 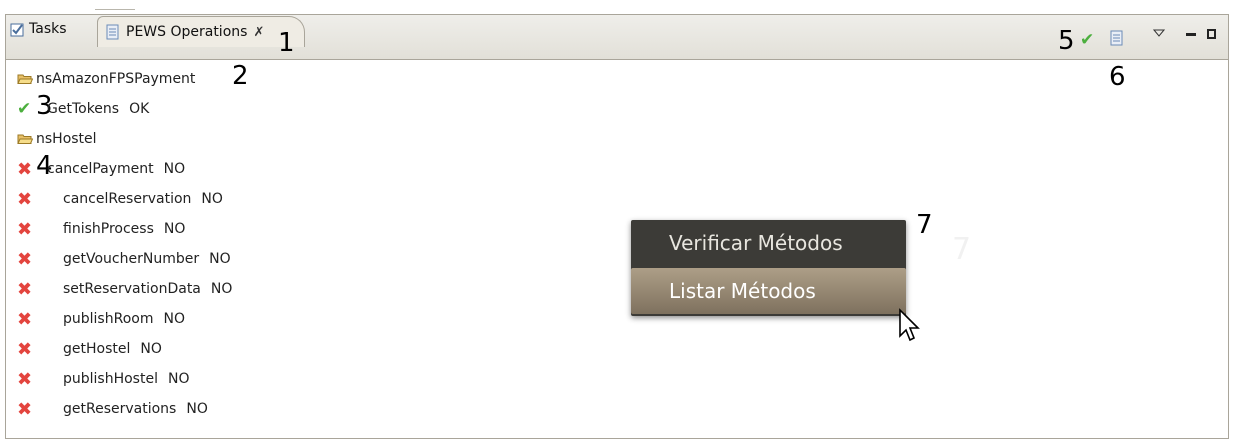 I want to click on operation-row: ✖ getHostel NO, so click(x=124, y=349).